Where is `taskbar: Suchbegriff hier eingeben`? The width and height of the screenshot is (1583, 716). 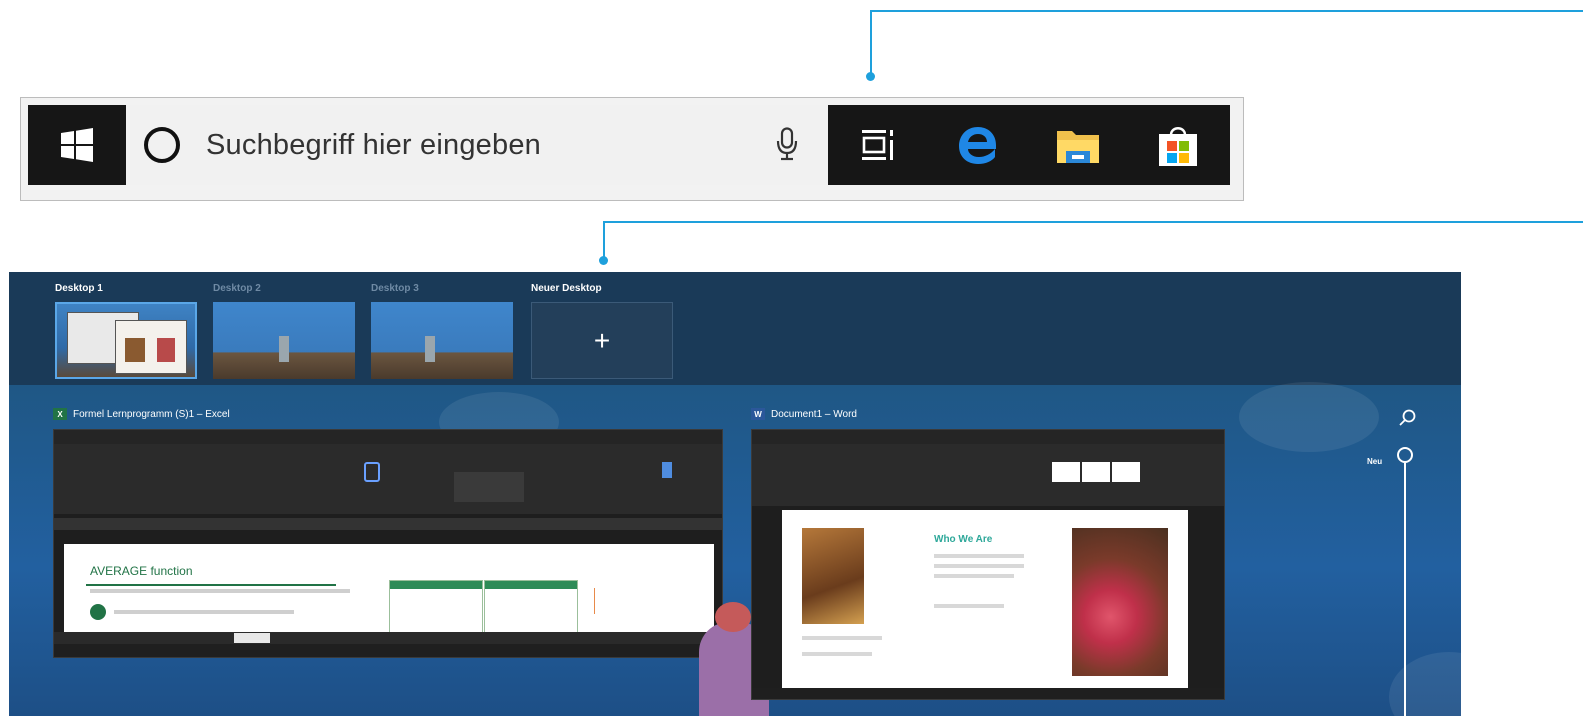
taskbar: Suchbegriff hier eingeben is located at coordinates (632, 149).